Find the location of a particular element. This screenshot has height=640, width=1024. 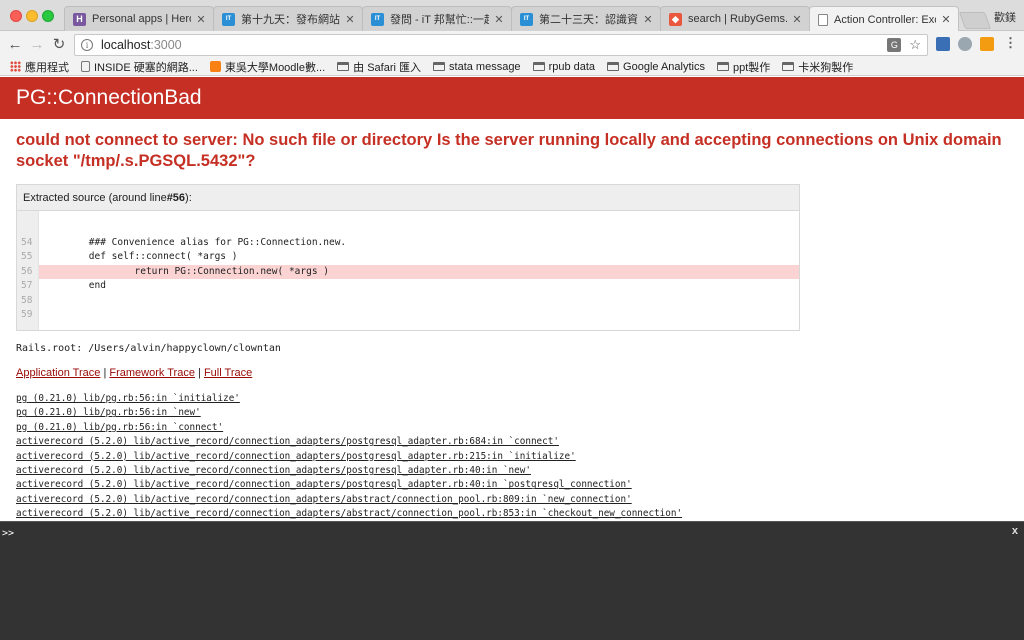

bookmark-rpub: rpub data is located at coordinates (564, 66).